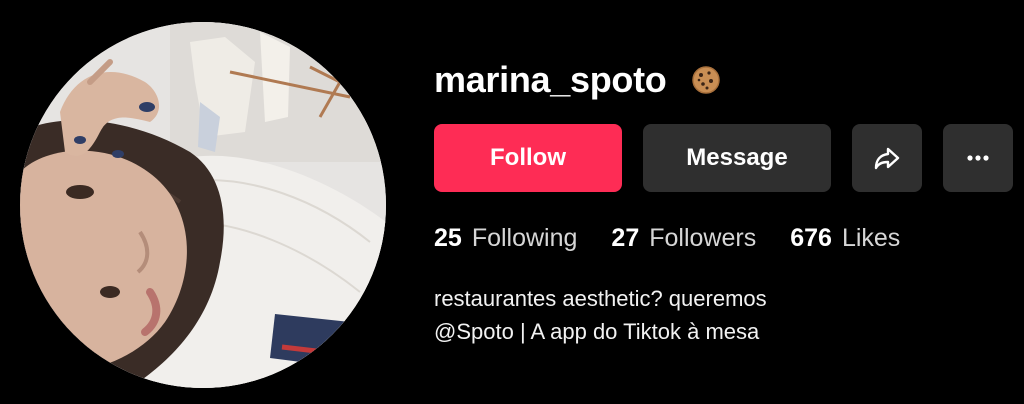 Image resolution: width=1024 pixels, height=404 pixels. I want to click on following-label: Following, so click(524, 237).